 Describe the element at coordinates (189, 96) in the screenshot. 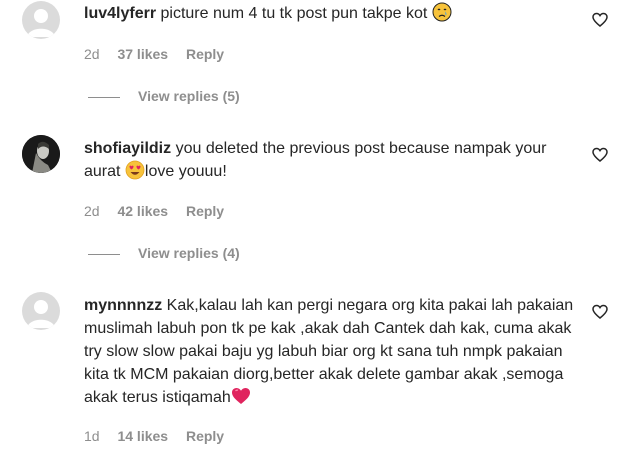

I see `view-replies-label: View replies (5)` at that location.